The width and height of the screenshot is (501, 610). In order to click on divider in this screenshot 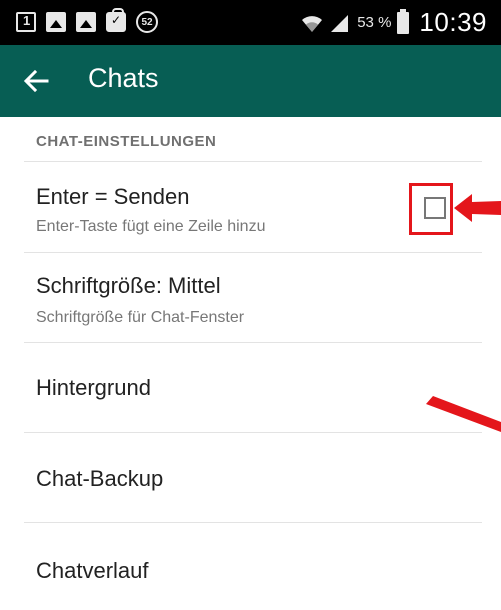, I will do `click(253, 161)`.